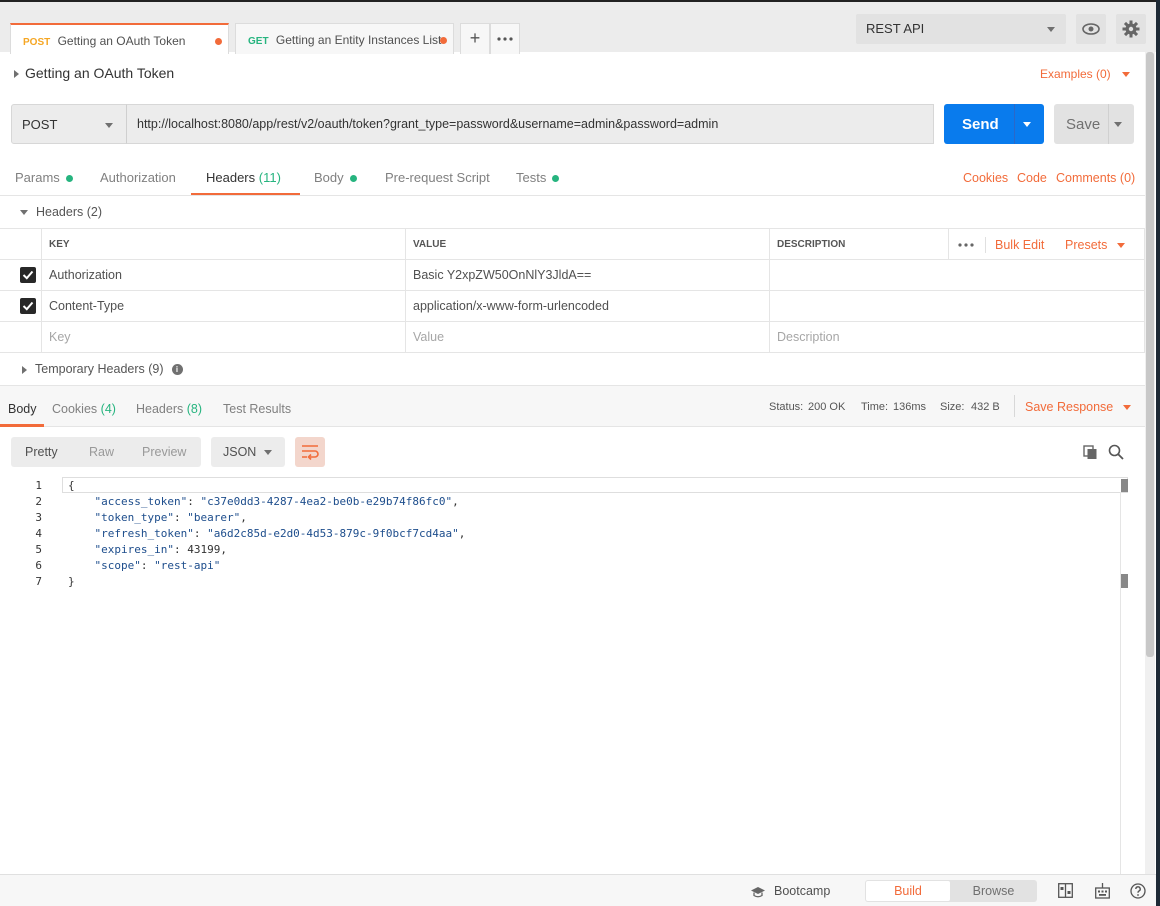 The width and height of the screenshot is (1160, 906). What do you see at coordinates (223, 306) in the screenshot?
I see `header-key-input: Content-Type` at bounding box center [223, 306].